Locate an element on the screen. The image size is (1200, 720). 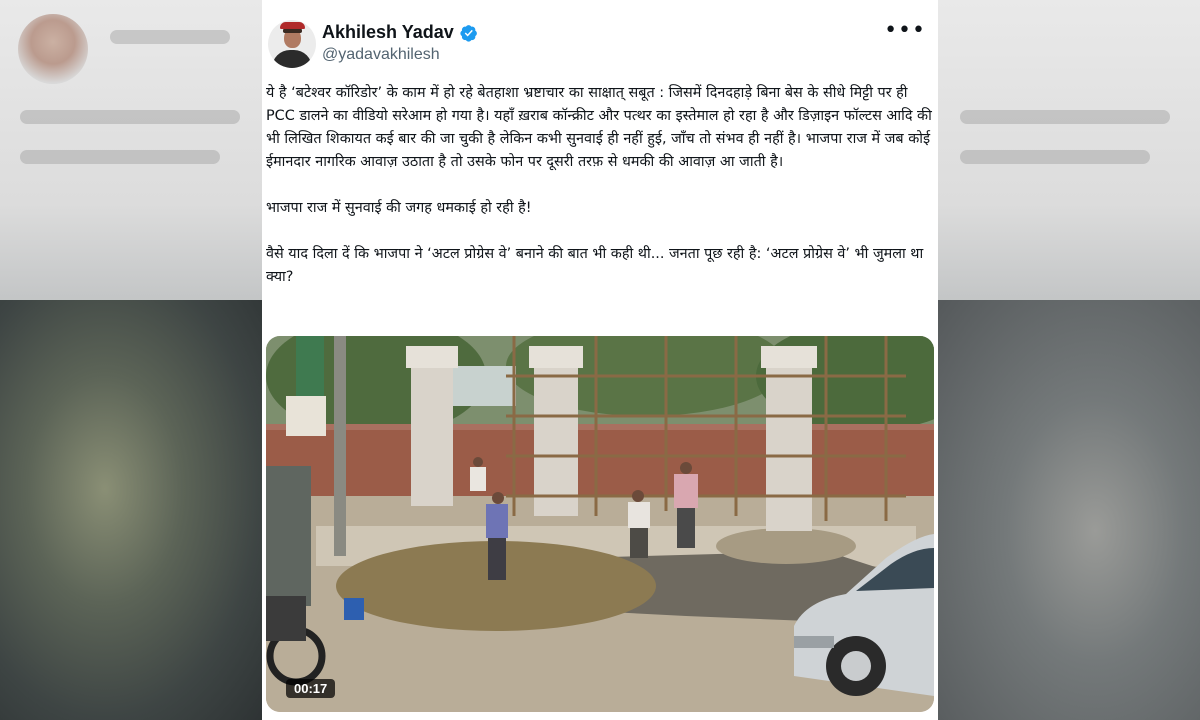
verified-badge-icon is located at coordinates (468, 33).